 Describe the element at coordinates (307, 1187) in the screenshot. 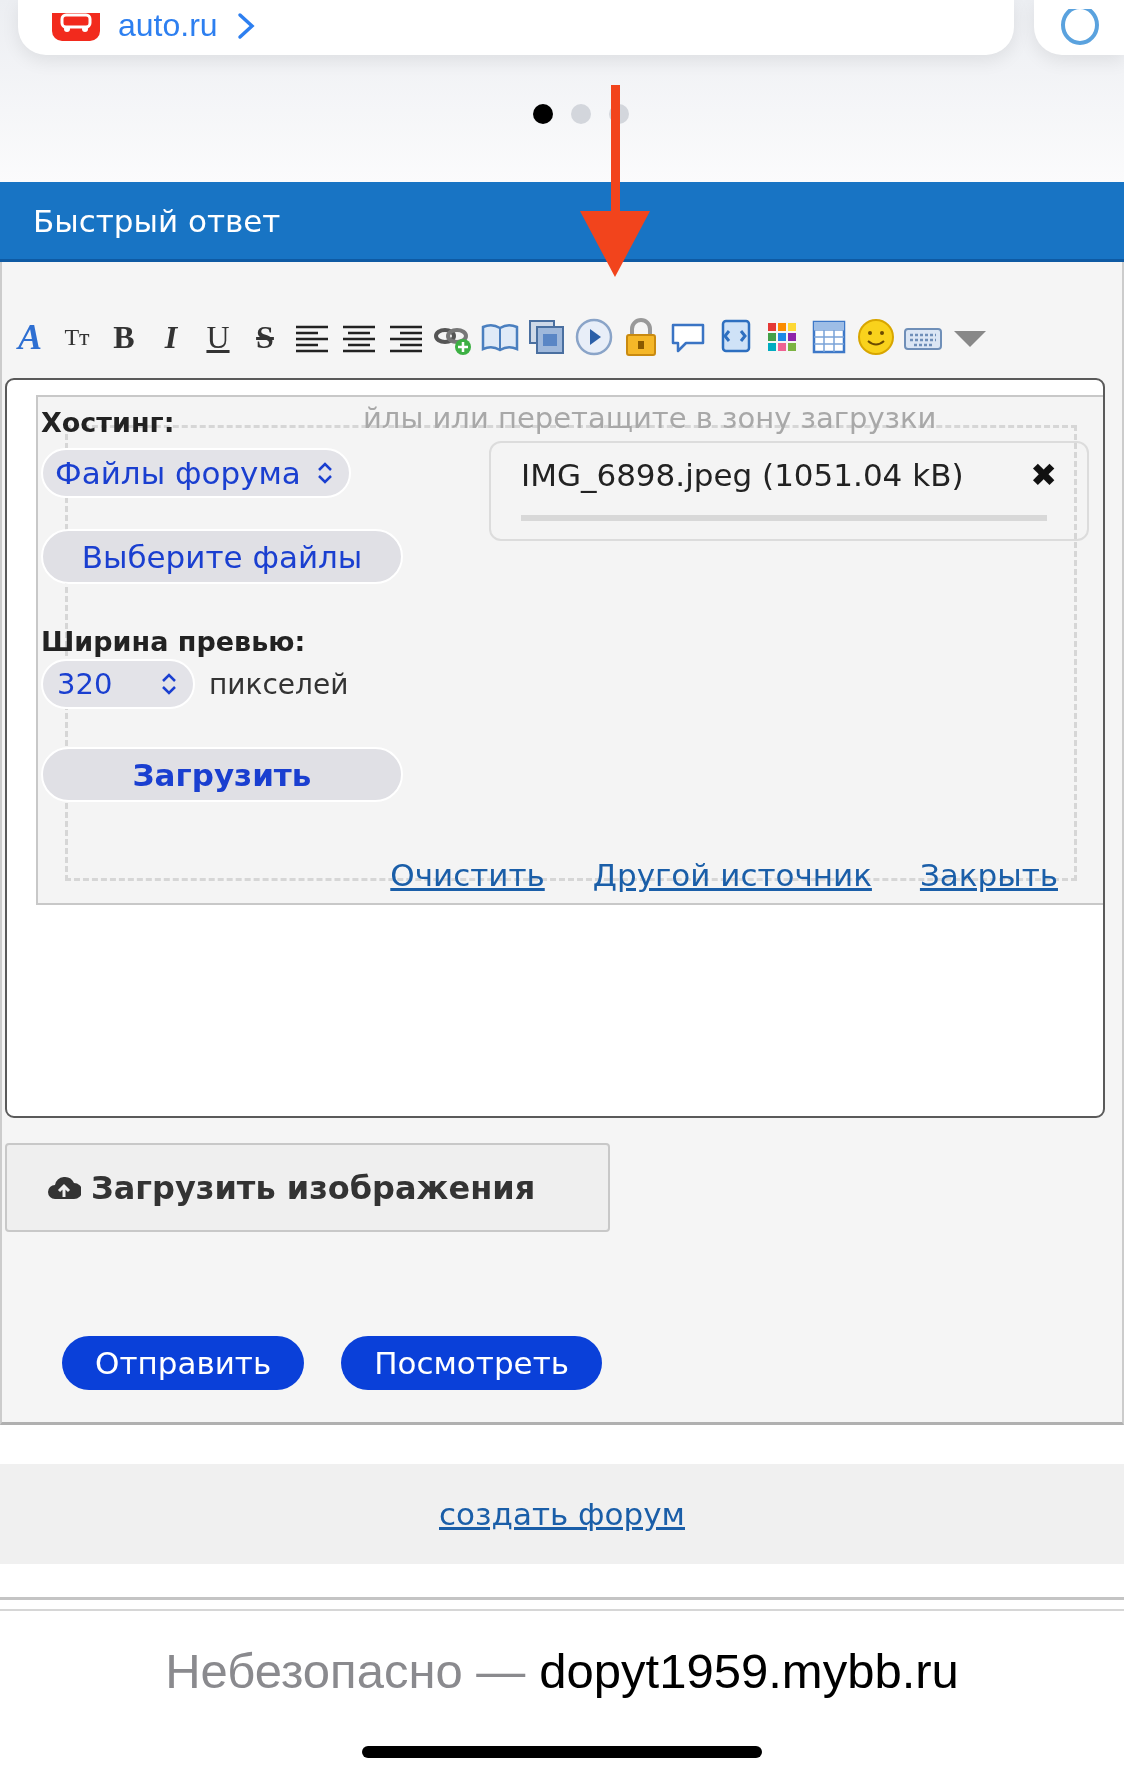

I see `upload-images-button: Загрузить изображения` at that location.